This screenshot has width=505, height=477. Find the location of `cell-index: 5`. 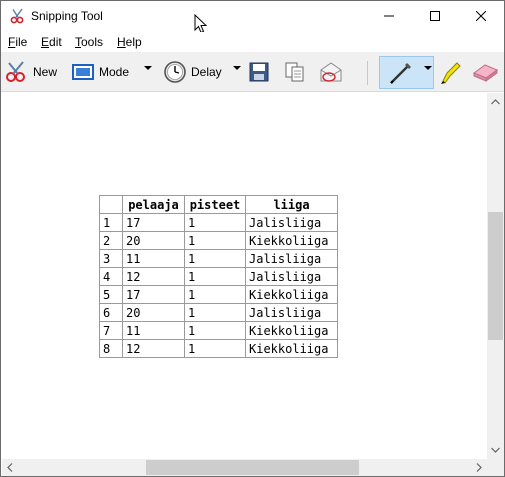

cell-index: 5 is located at coordinates (111, 294).